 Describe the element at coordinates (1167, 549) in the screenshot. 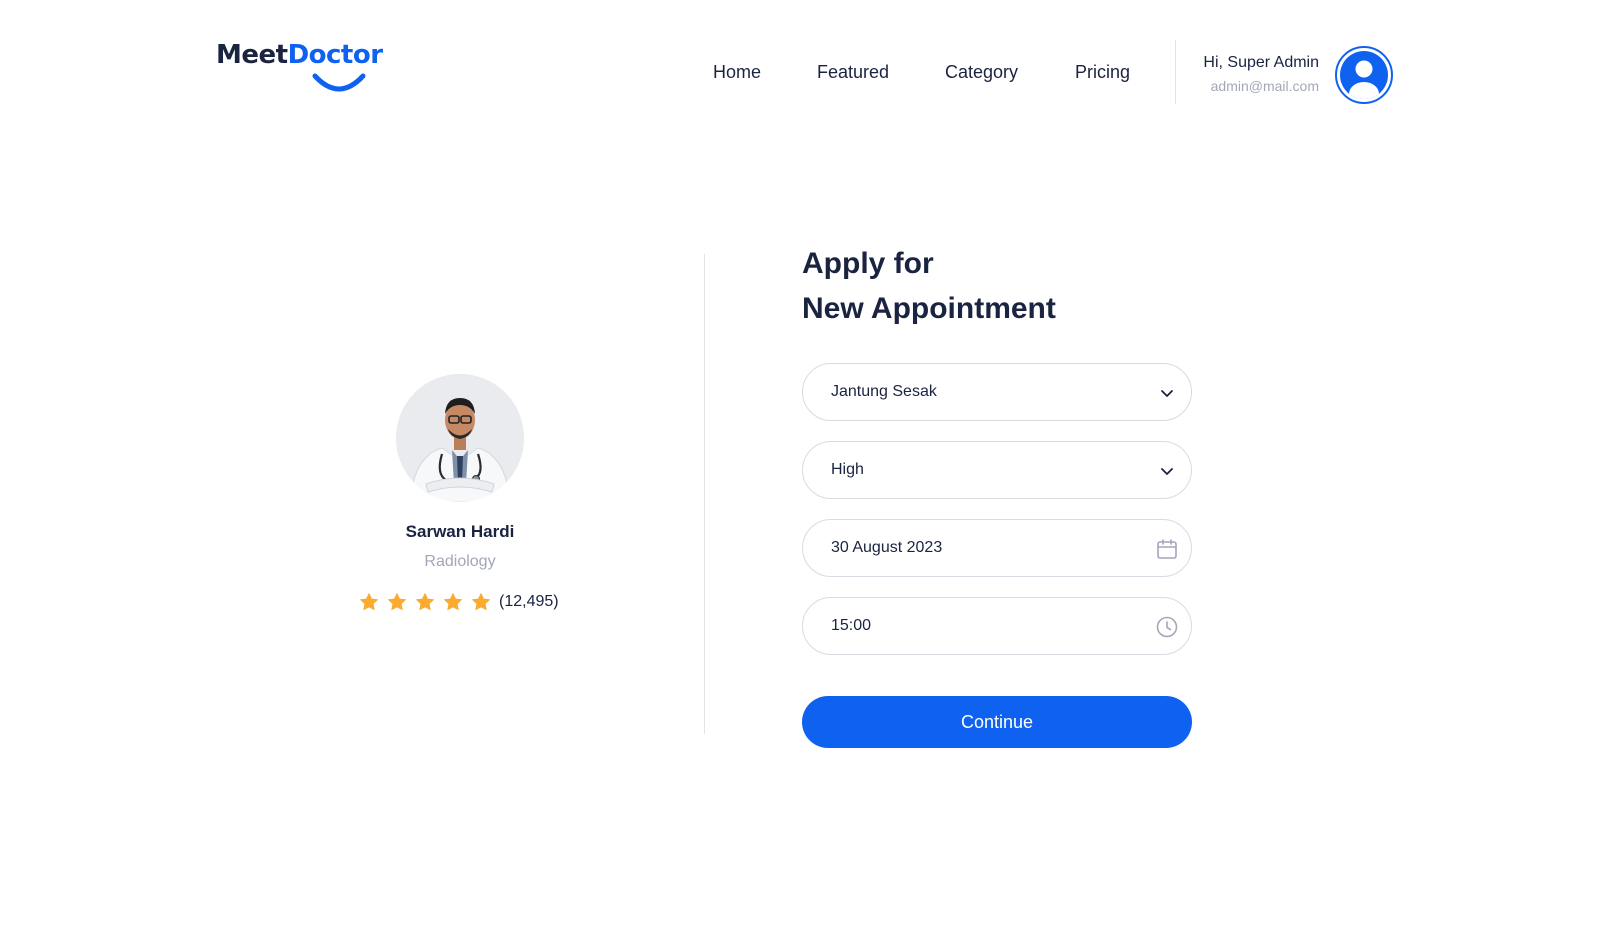

I see `calendar-icon` at that location.